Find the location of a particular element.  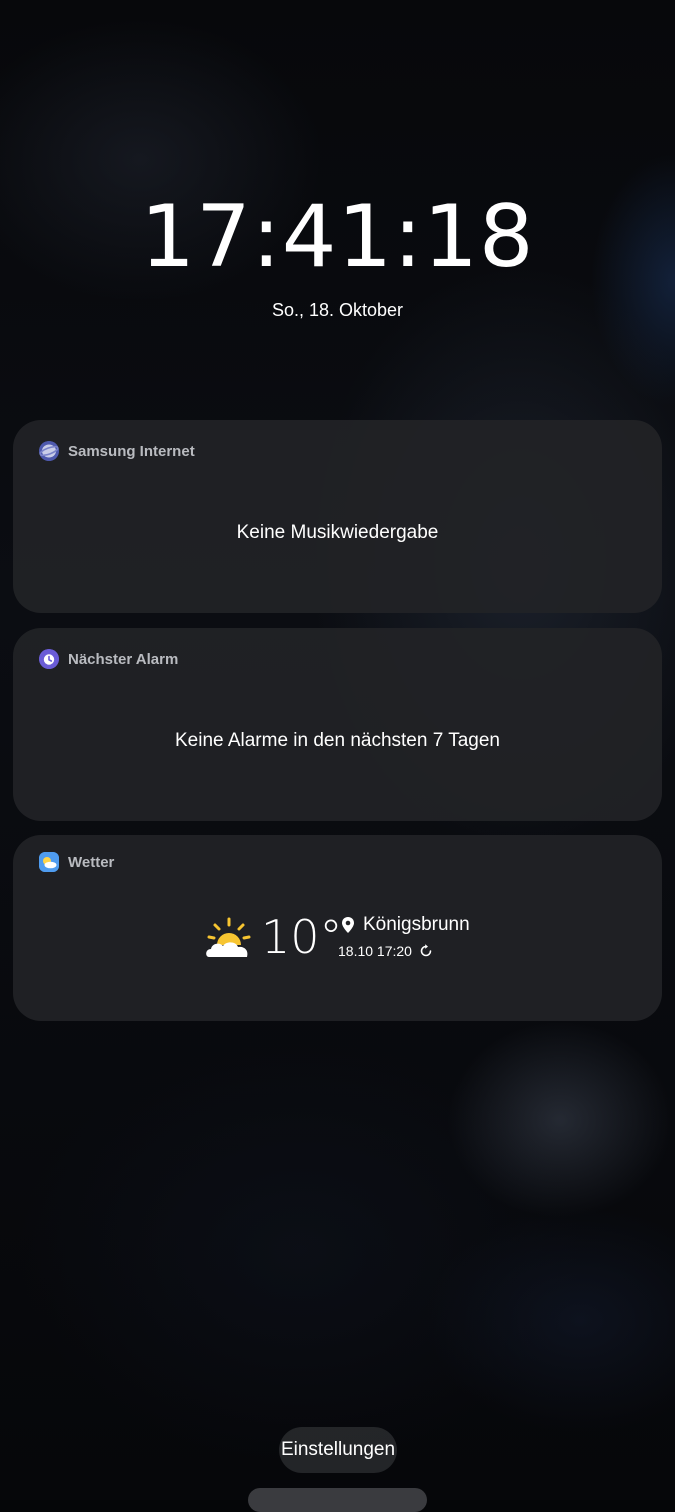

app-name: Samsung Internet is located at coordinates (131, 451).